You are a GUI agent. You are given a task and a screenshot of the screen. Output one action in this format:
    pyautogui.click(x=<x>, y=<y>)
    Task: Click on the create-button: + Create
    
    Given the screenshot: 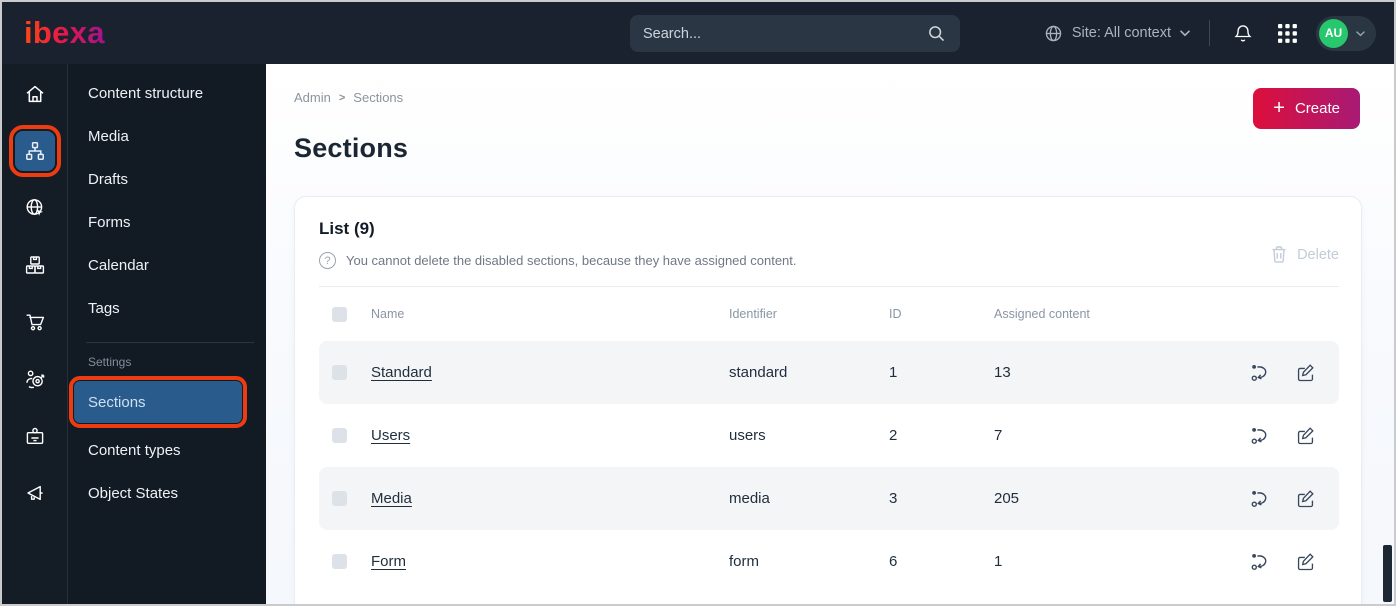 What is the action you would take?
    pyautogui.click(x=1306, y=108)
    